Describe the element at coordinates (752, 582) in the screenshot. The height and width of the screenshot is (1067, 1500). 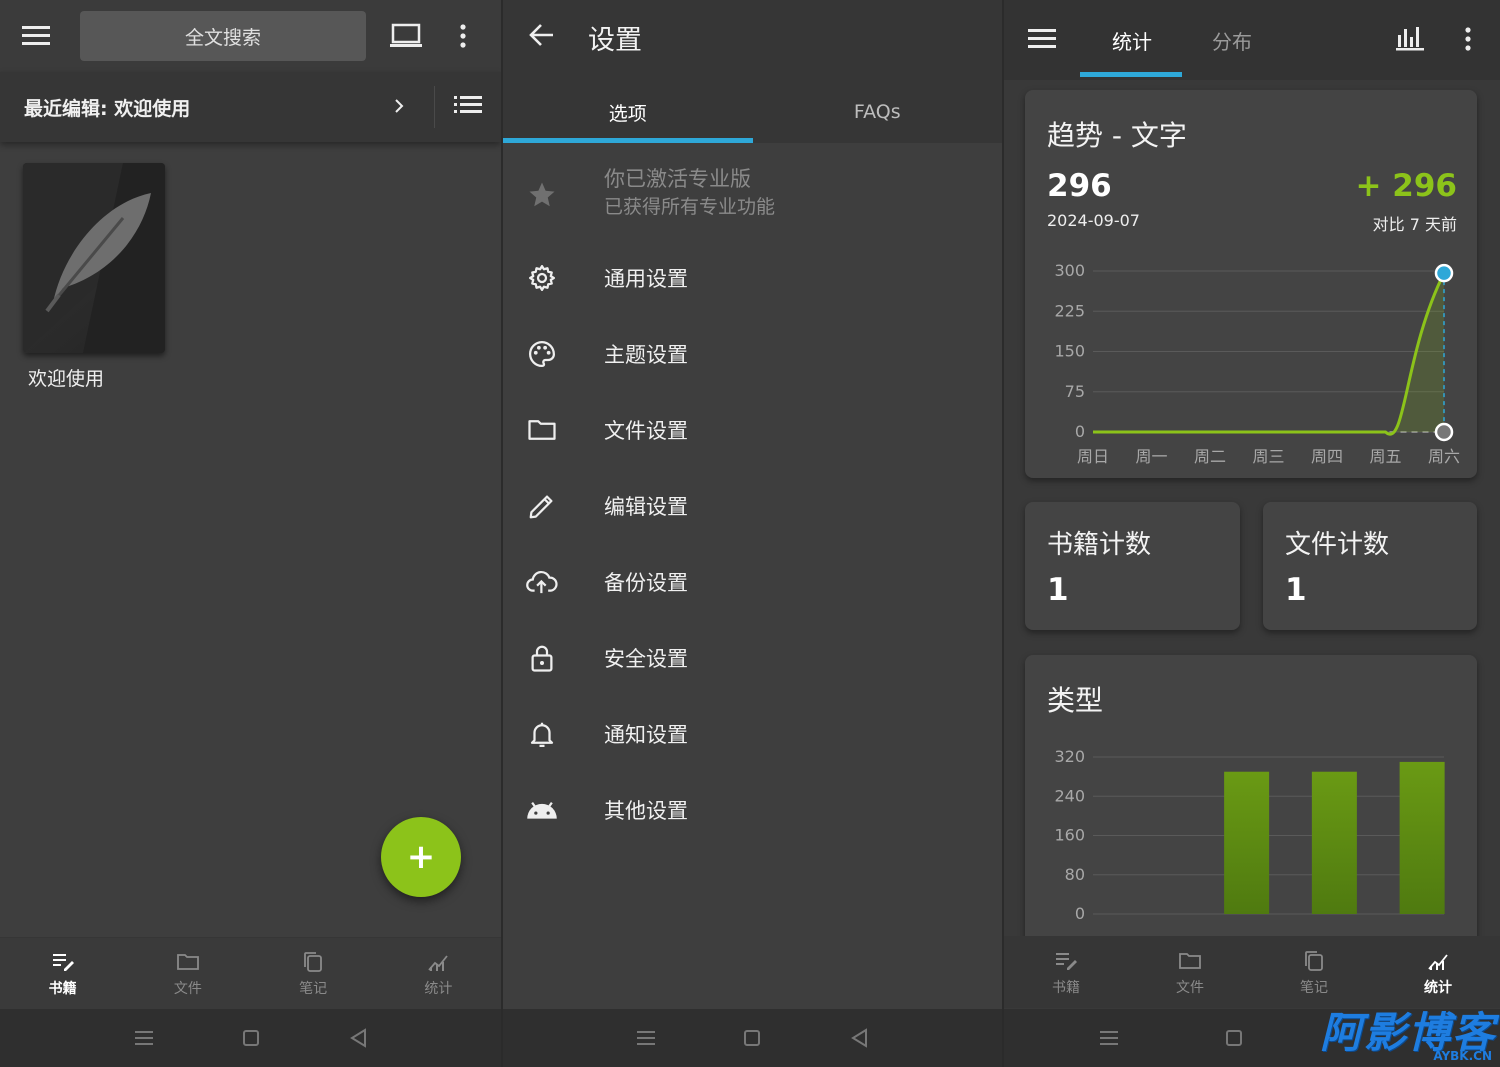
I see `settings-item-backup: 备份设置` at that location.